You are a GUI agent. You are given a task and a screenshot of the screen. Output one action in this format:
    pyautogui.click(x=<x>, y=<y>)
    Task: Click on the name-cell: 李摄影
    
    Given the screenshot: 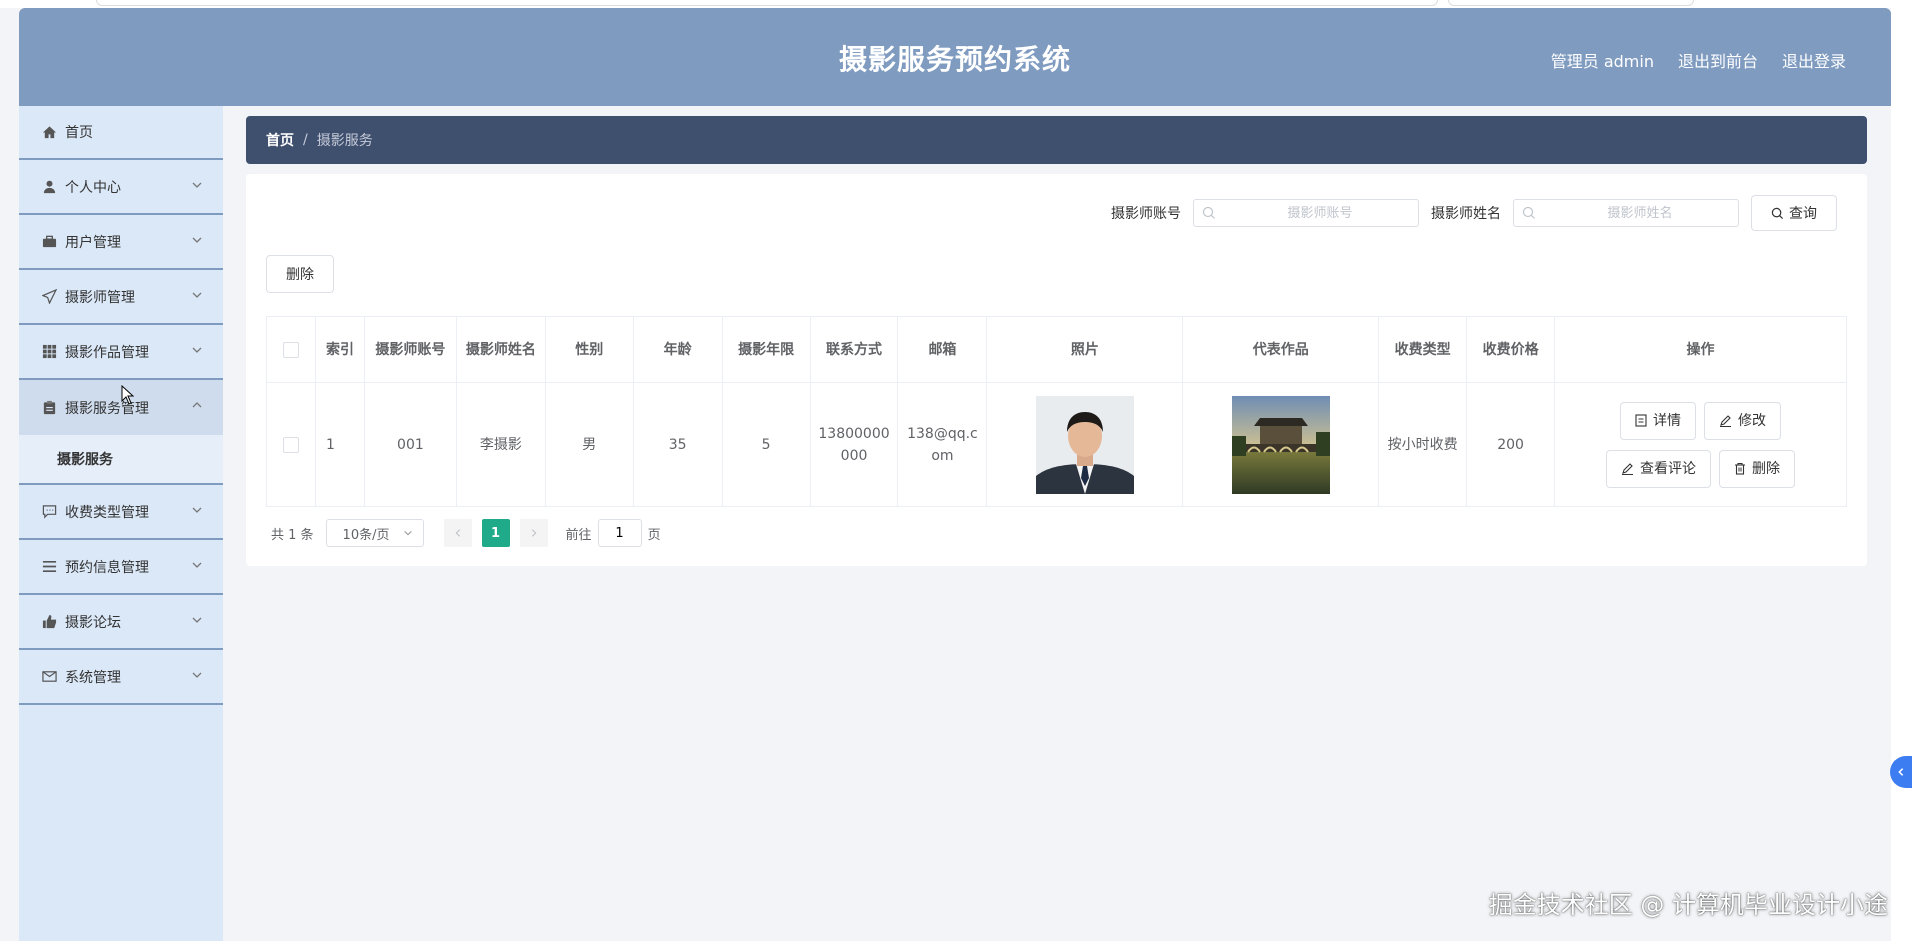 What is the action you would take?
    pyautogui.click(x=500, y=444)
    